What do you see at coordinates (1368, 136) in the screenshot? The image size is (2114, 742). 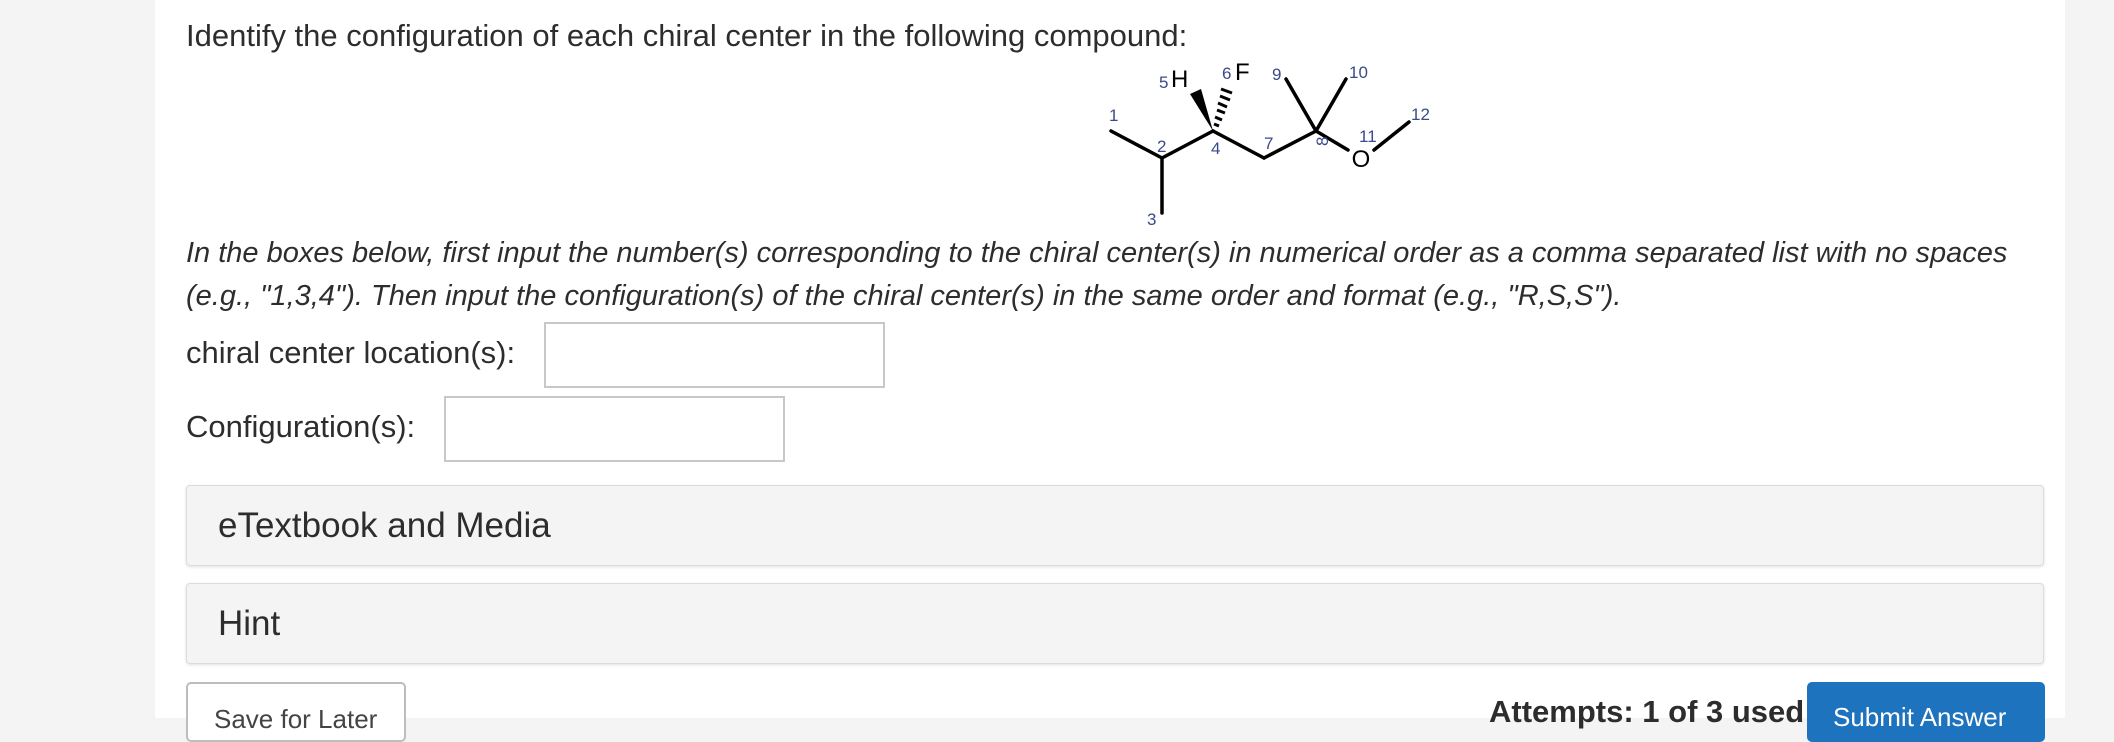 I see `position-number: 11` at bounding box center [1368, 136].